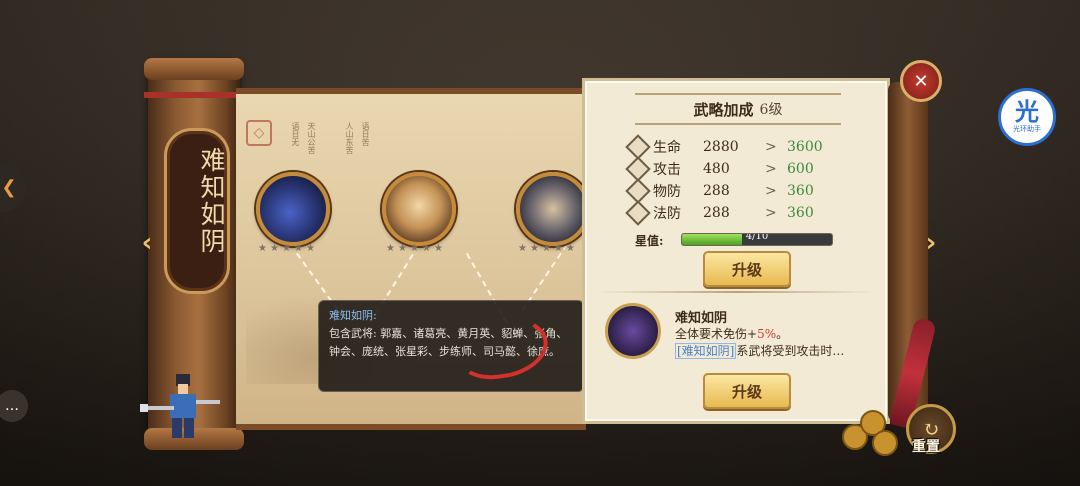  I want to click on poem-column: 语日无, so click(295, 134).